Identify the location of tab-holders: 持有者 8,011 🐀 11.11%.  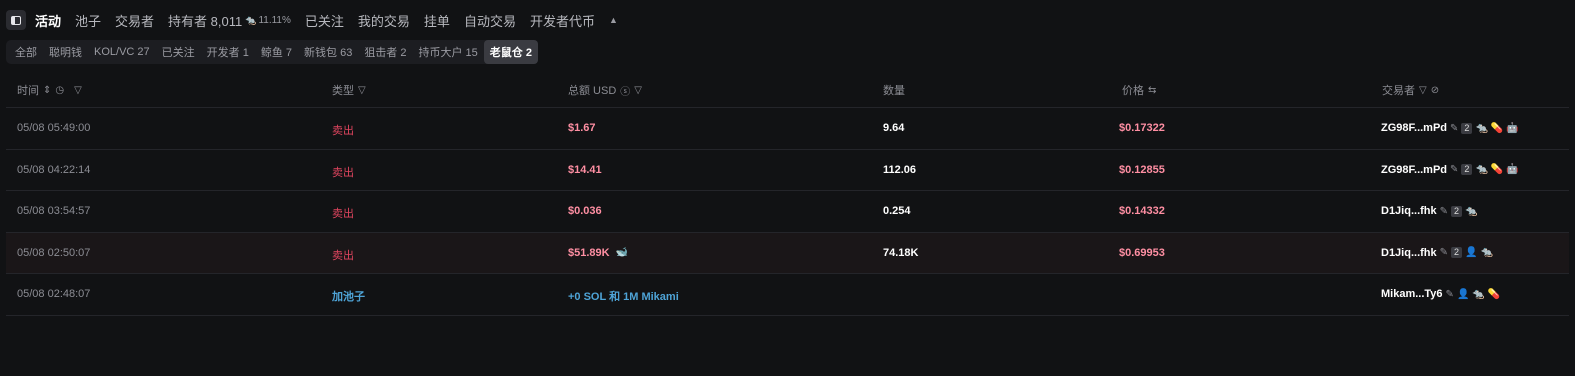
(229, 20).